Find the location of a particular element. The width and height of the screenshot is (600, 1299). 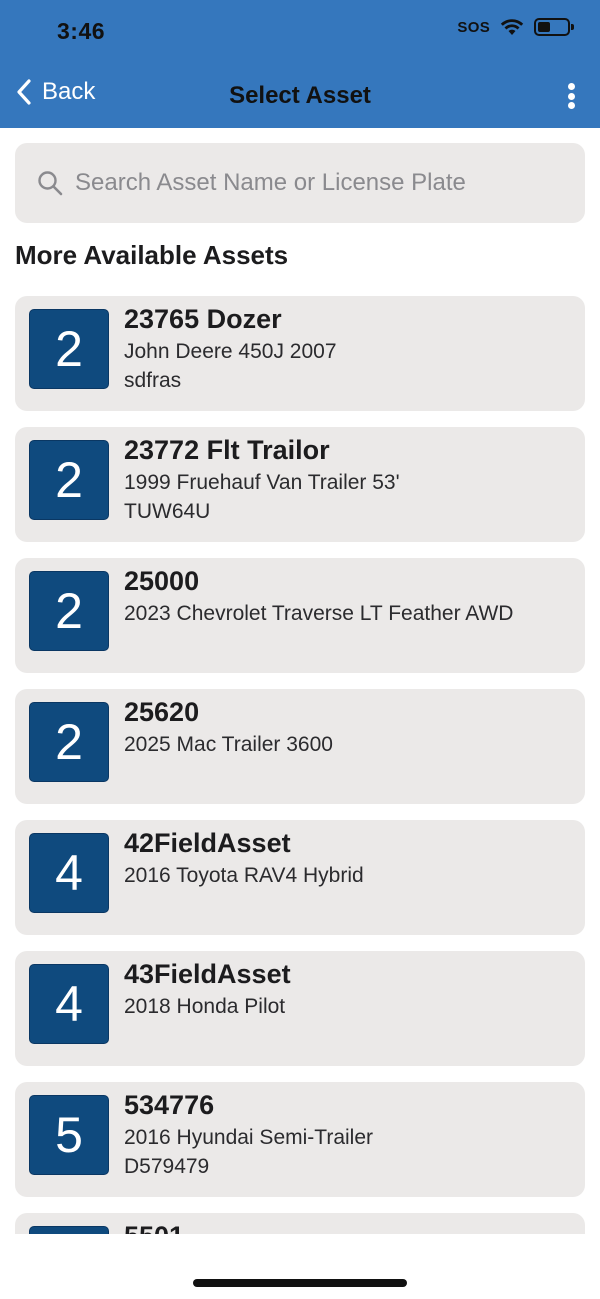

asset-description: 2018 Honda Pilot is located at coordinates (205, 1006).